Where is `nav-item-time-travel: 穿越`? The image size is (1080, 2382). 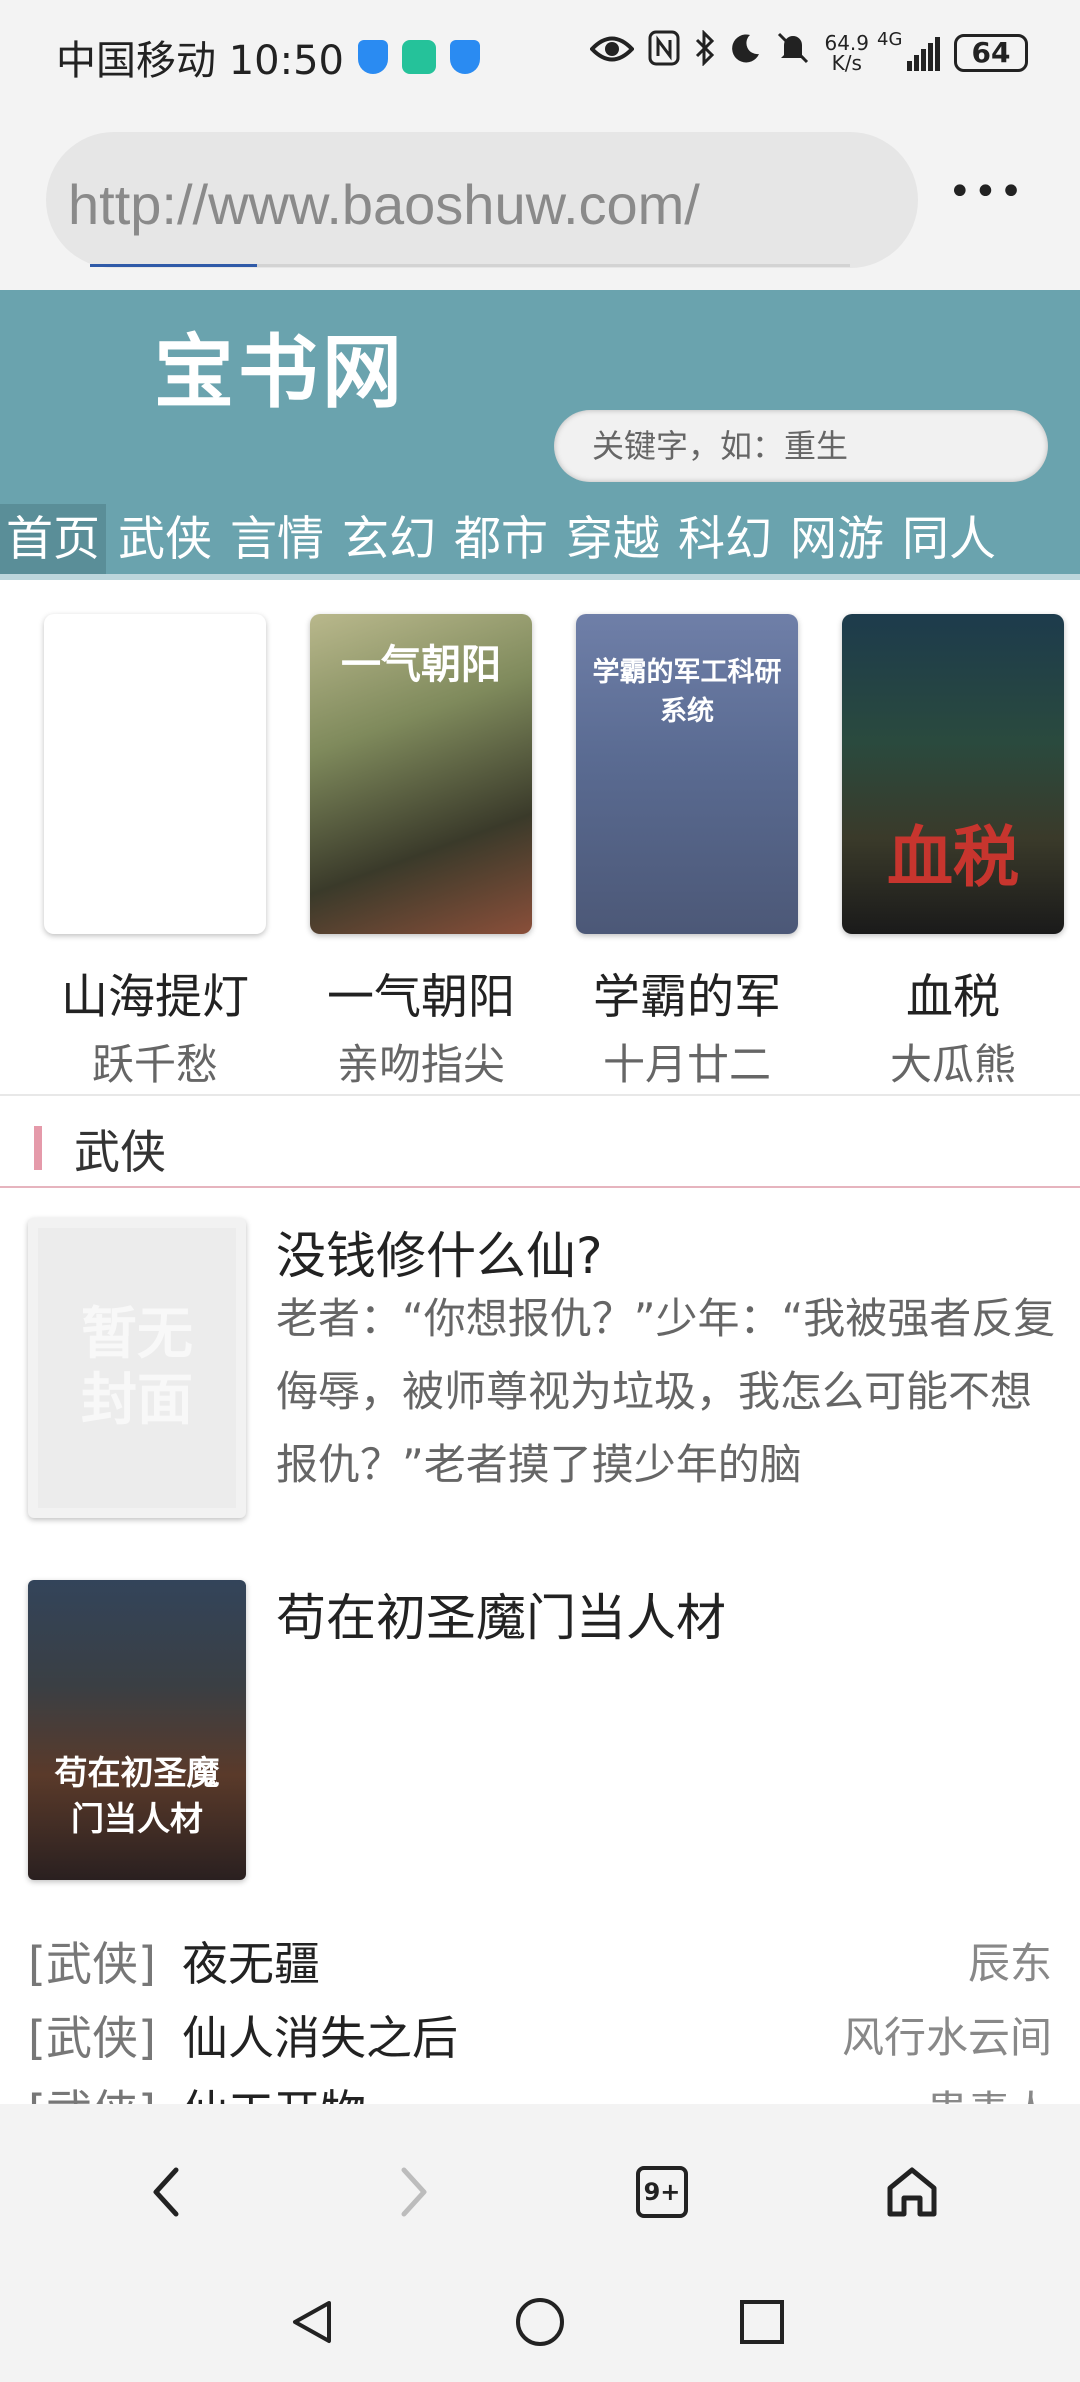 nav-item-time-travel: 穿越 is located at coordinates (613, 540).